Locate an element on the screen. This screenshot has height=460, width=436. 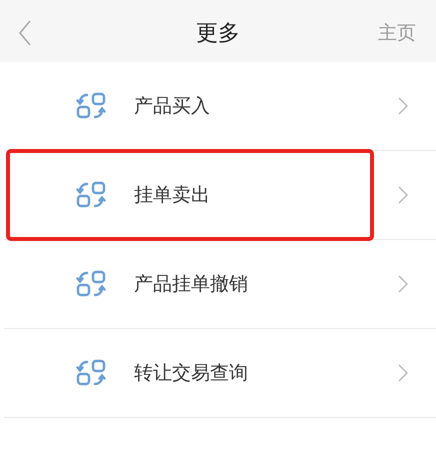
item-label: 挂单卖出 is located at coordinates (172, 195).